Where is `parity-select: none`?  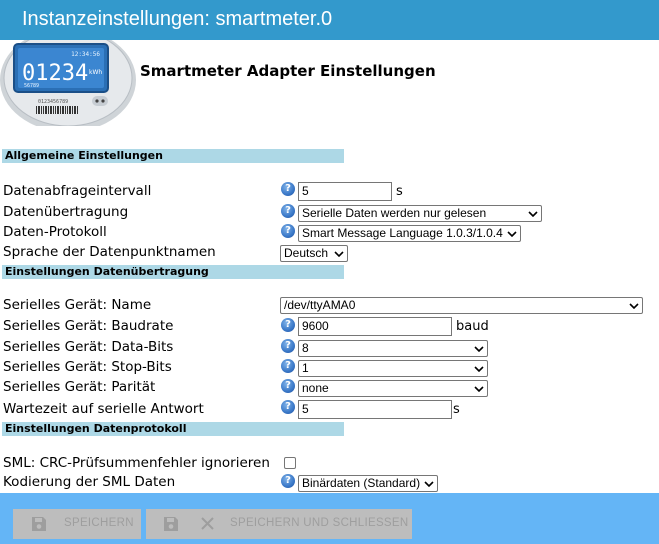 parity-select: none is located at coordinates (393, 388).